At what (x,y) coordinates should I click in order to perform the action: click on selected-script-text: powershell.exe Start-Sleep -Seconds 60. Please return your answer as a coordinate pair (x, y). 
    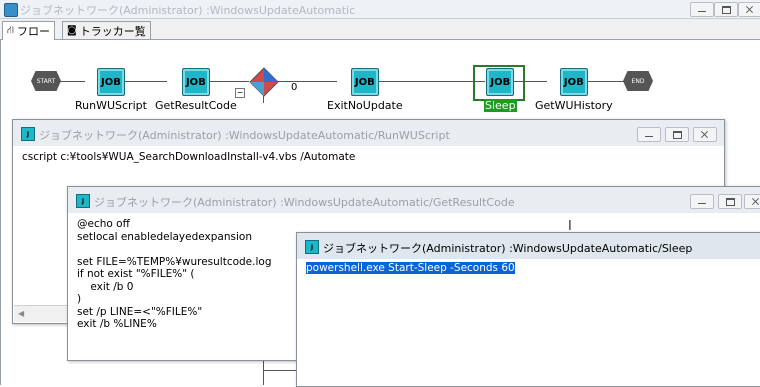
    Looking at the image, I should click on (410, 268).